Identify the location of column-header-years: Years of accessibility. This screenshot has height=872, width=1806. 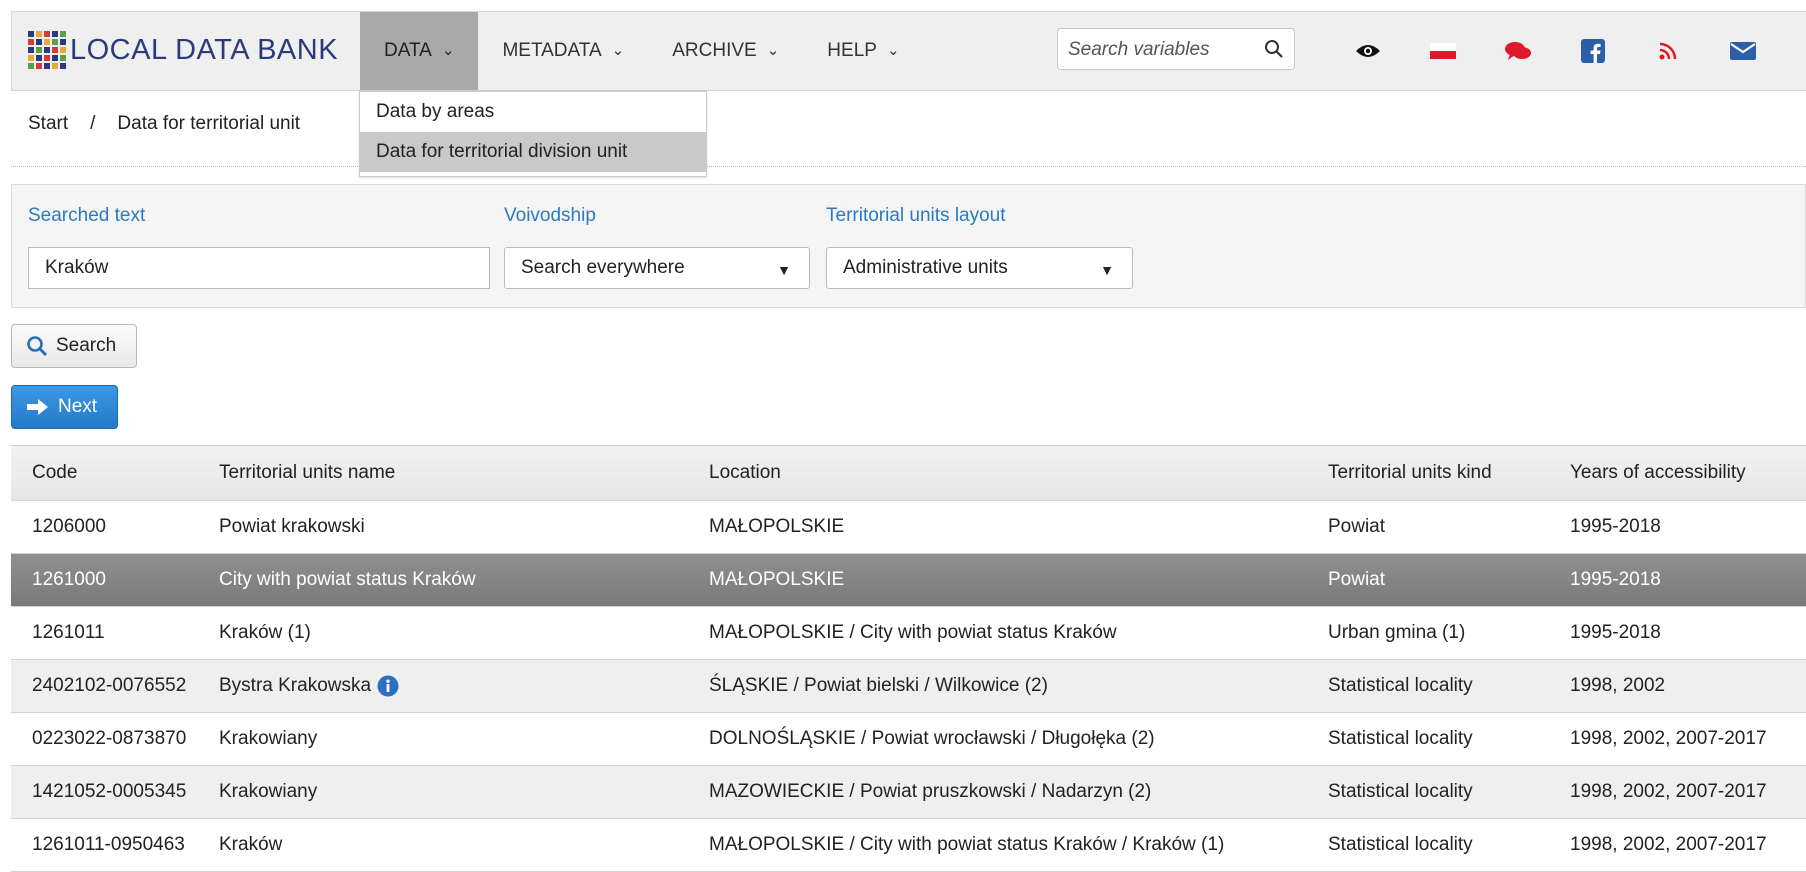
(1688, 473).